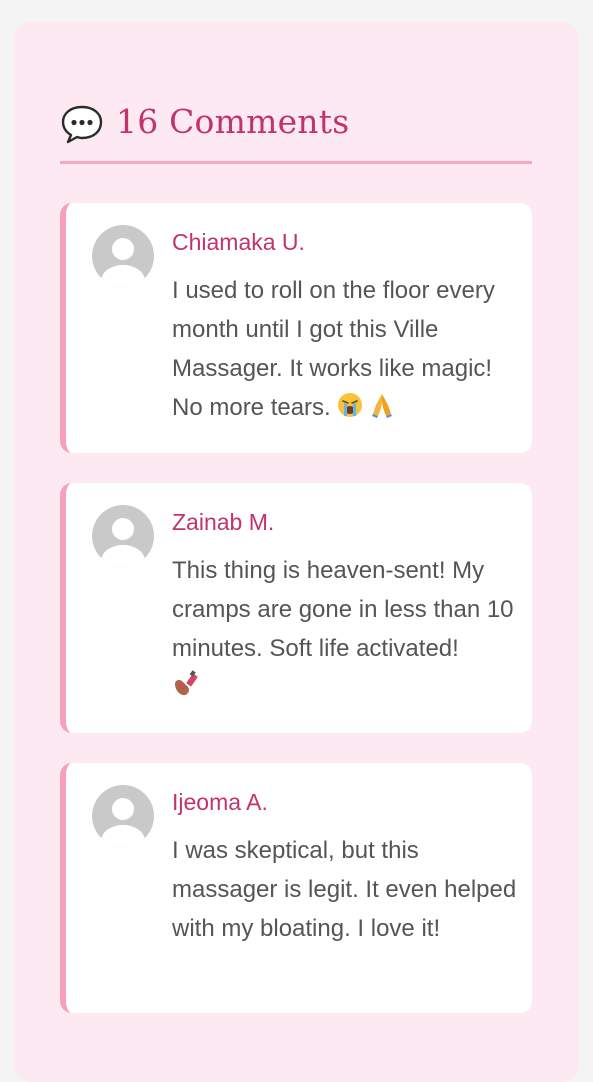 The width and height of the screenshot is (593, 1082). What do you see at coordinates (186, 683) in the screenshot?
I see `nail-polish-emoji` at bounding box center [186, 683].